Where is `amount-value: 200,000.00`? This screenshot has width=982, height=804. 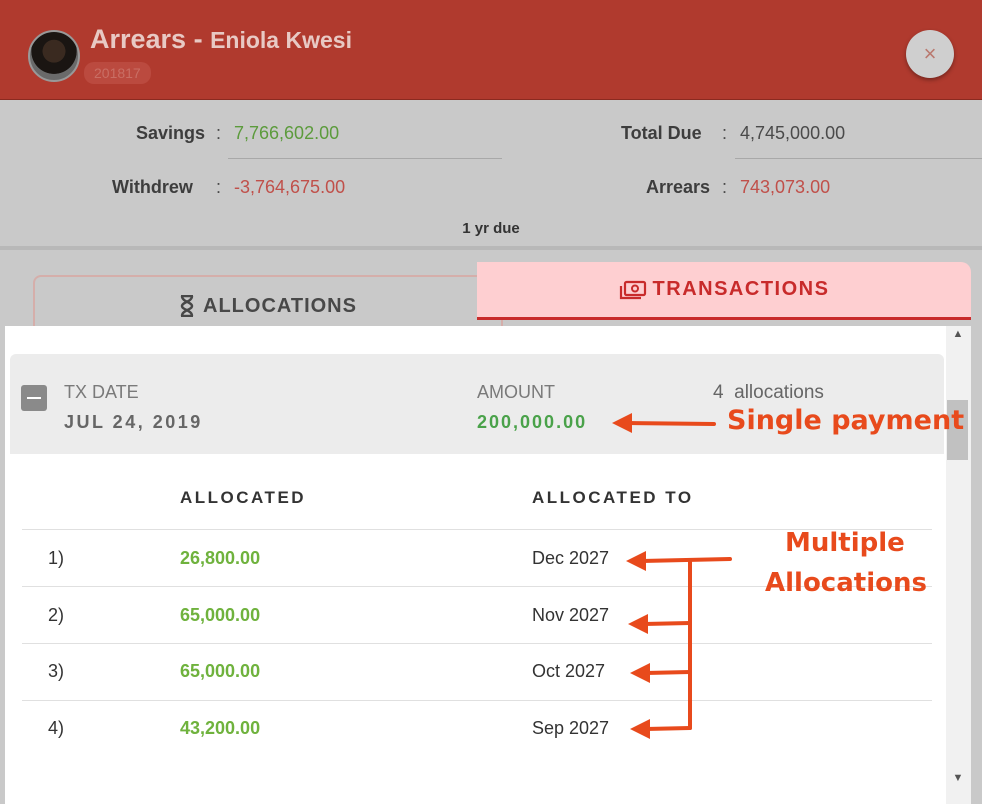
amount-value: 200,000.00 is located at coordinates (532, 422).